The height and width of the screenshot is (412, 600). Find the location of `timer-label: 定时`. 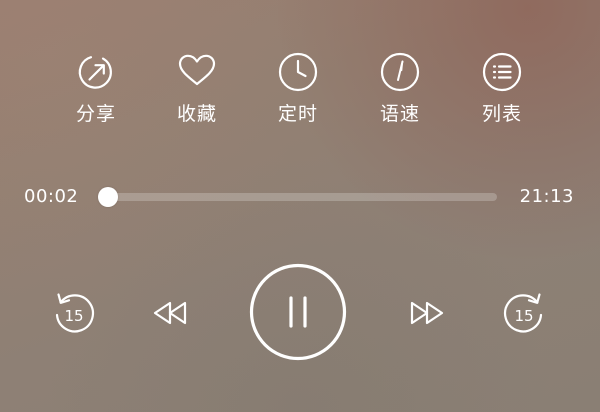

timer-label: 定时 is located at coordinates (297, 114).